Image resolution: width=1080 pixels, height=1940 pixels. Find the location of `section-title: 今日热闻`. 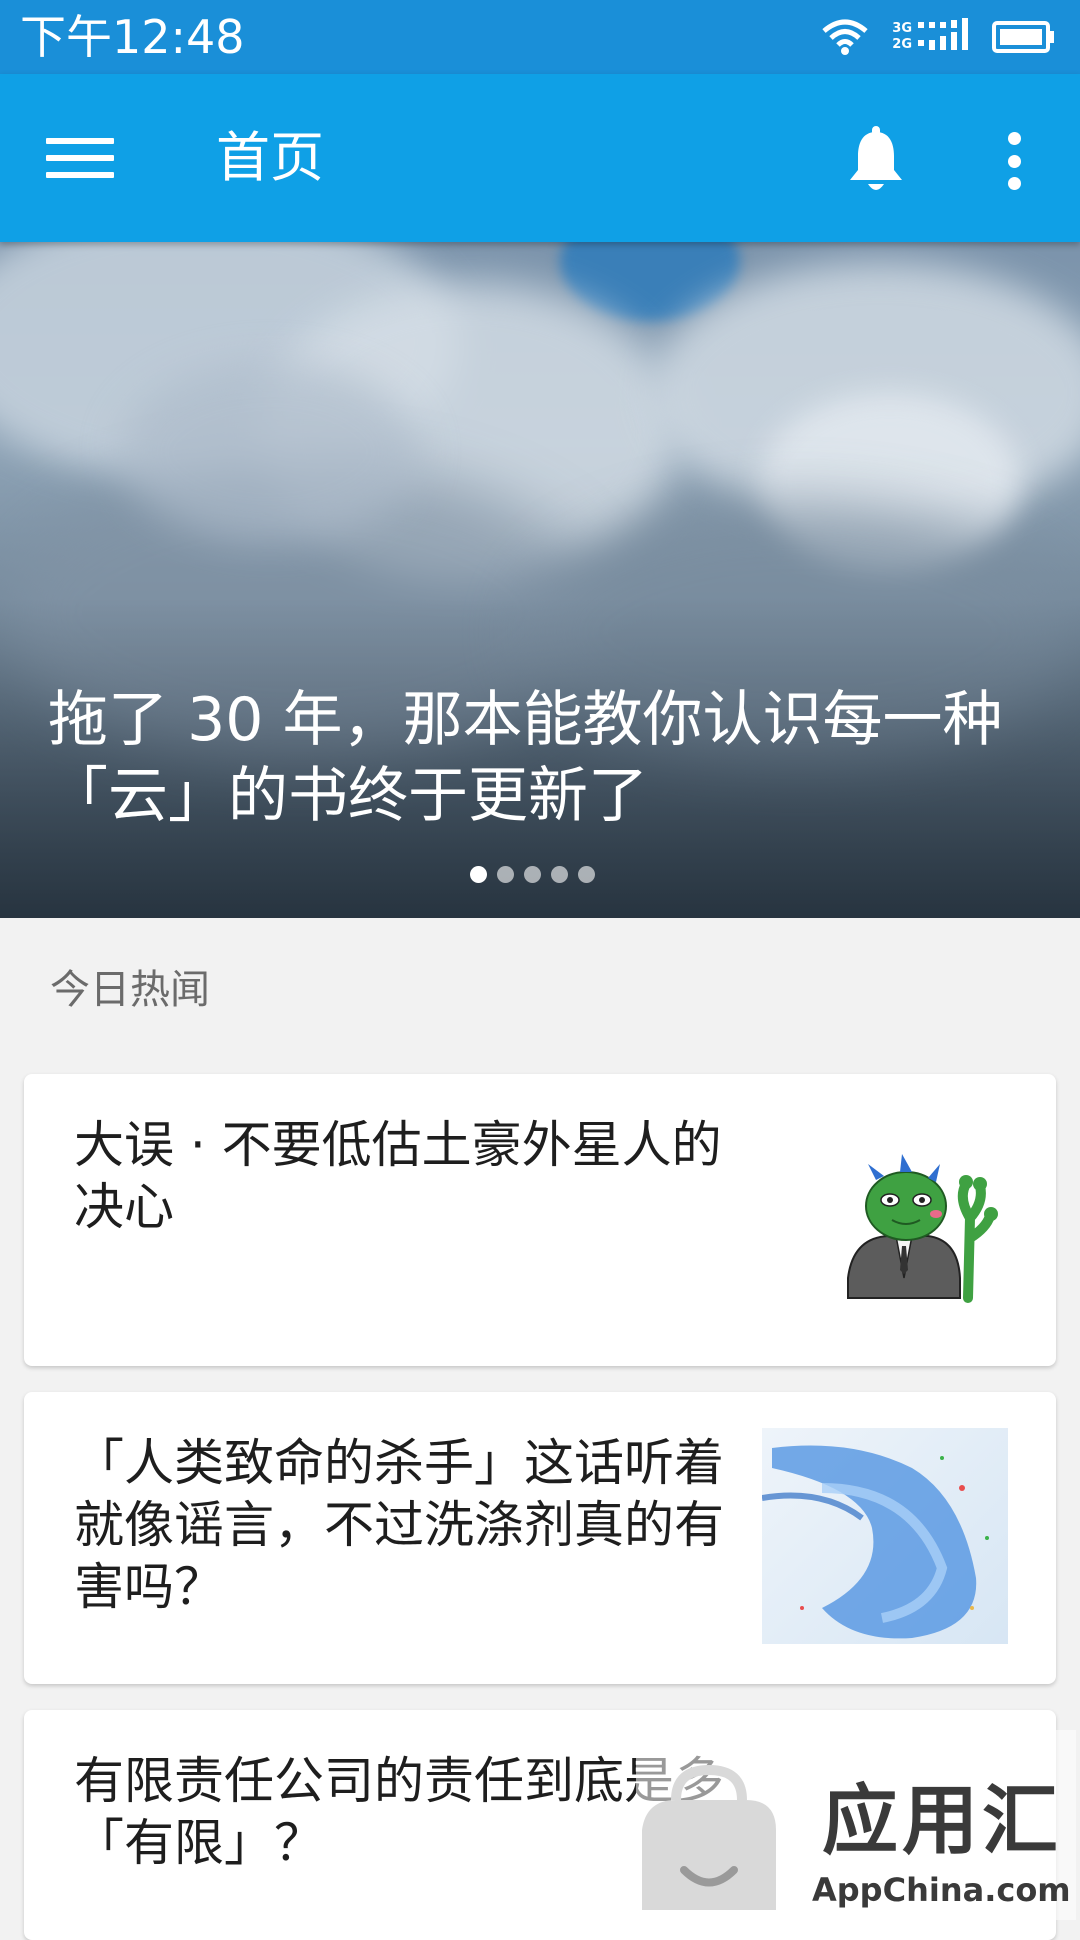

section-title: 今日热闻 is located at coordinates (130, 990).